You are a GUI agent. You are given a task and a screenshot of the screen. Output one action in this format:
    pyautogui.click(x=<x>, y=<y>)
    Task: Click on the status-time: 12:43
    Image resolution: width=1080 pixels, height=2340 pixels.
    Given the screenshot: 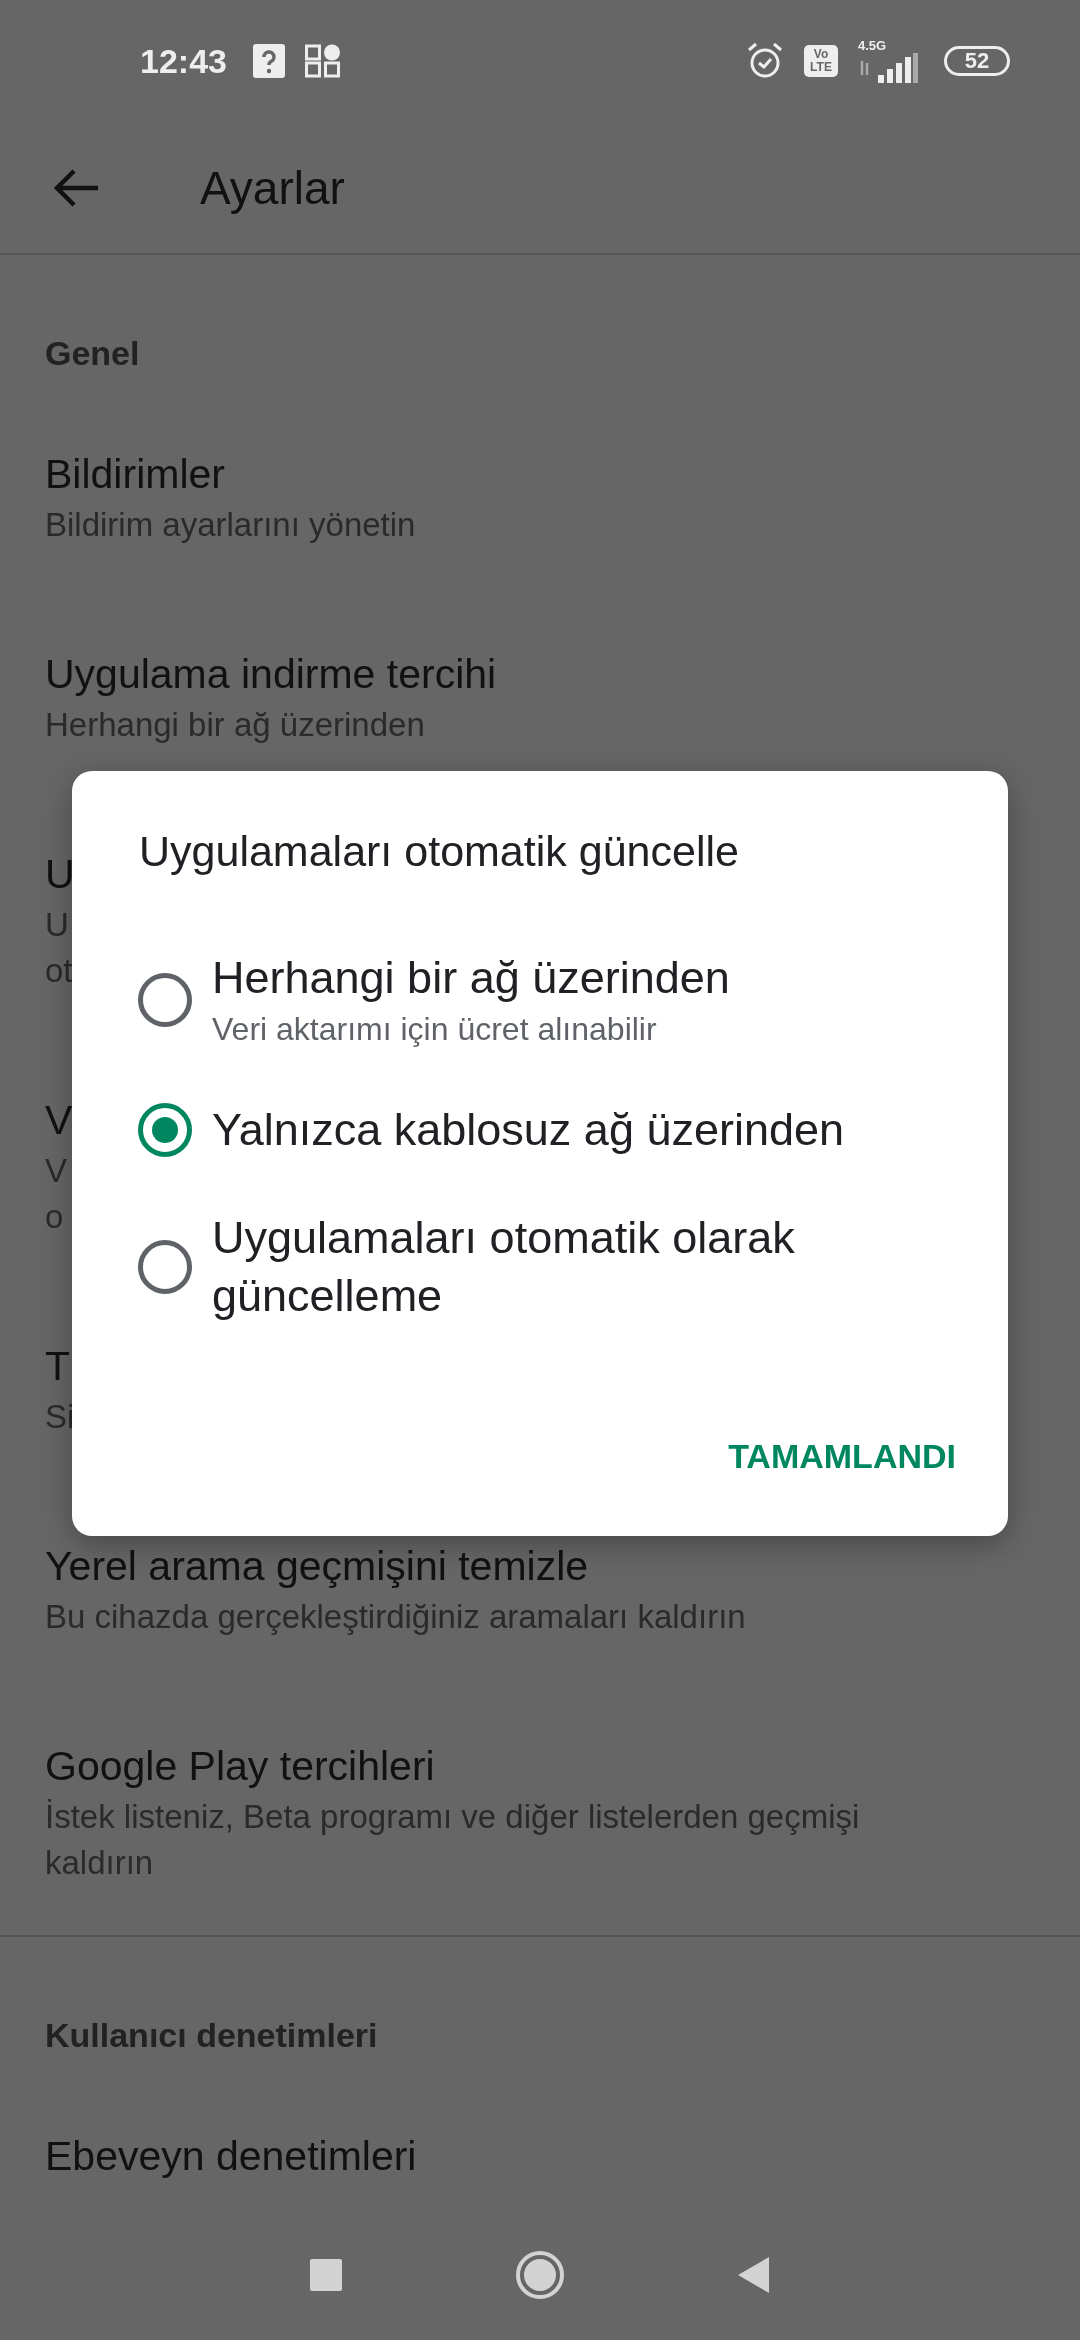 What is the action you would take?
    pyautogui.click(x=183, y=61)
    